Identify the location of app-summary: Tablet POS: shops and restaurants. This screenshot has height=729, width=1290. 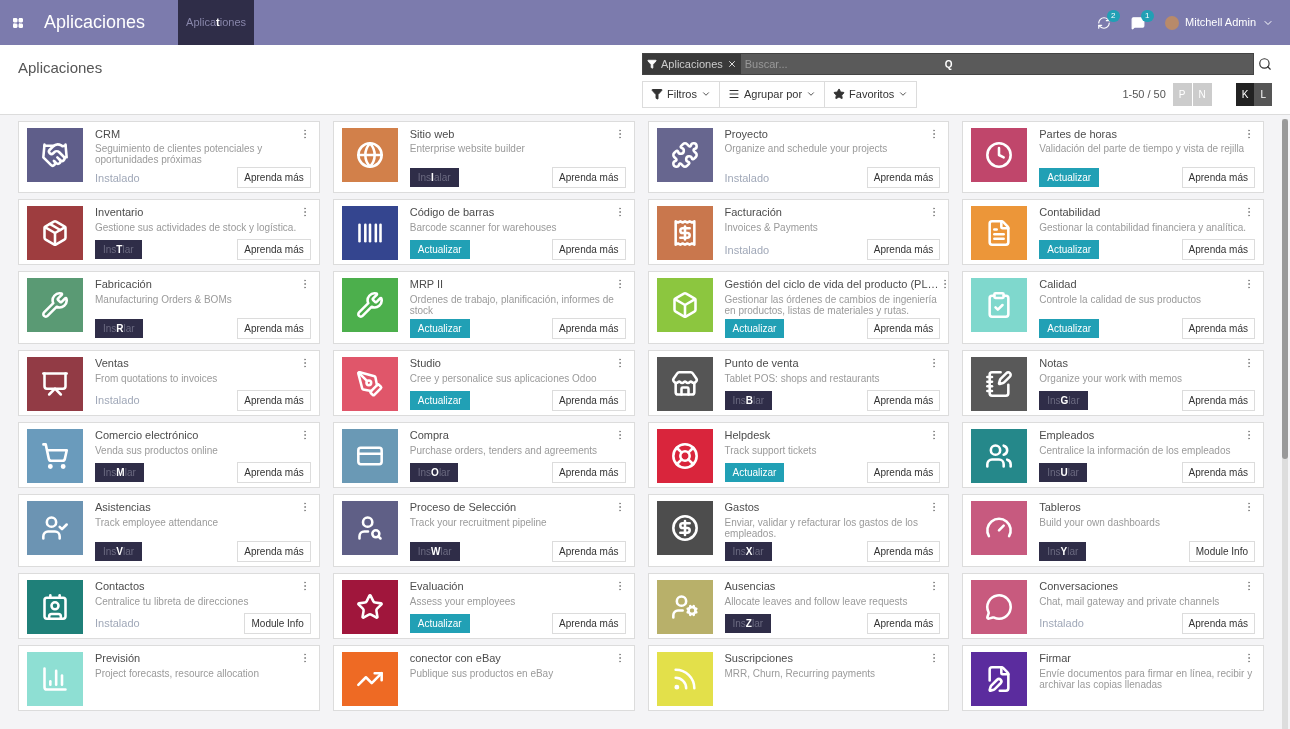
(802, 378).